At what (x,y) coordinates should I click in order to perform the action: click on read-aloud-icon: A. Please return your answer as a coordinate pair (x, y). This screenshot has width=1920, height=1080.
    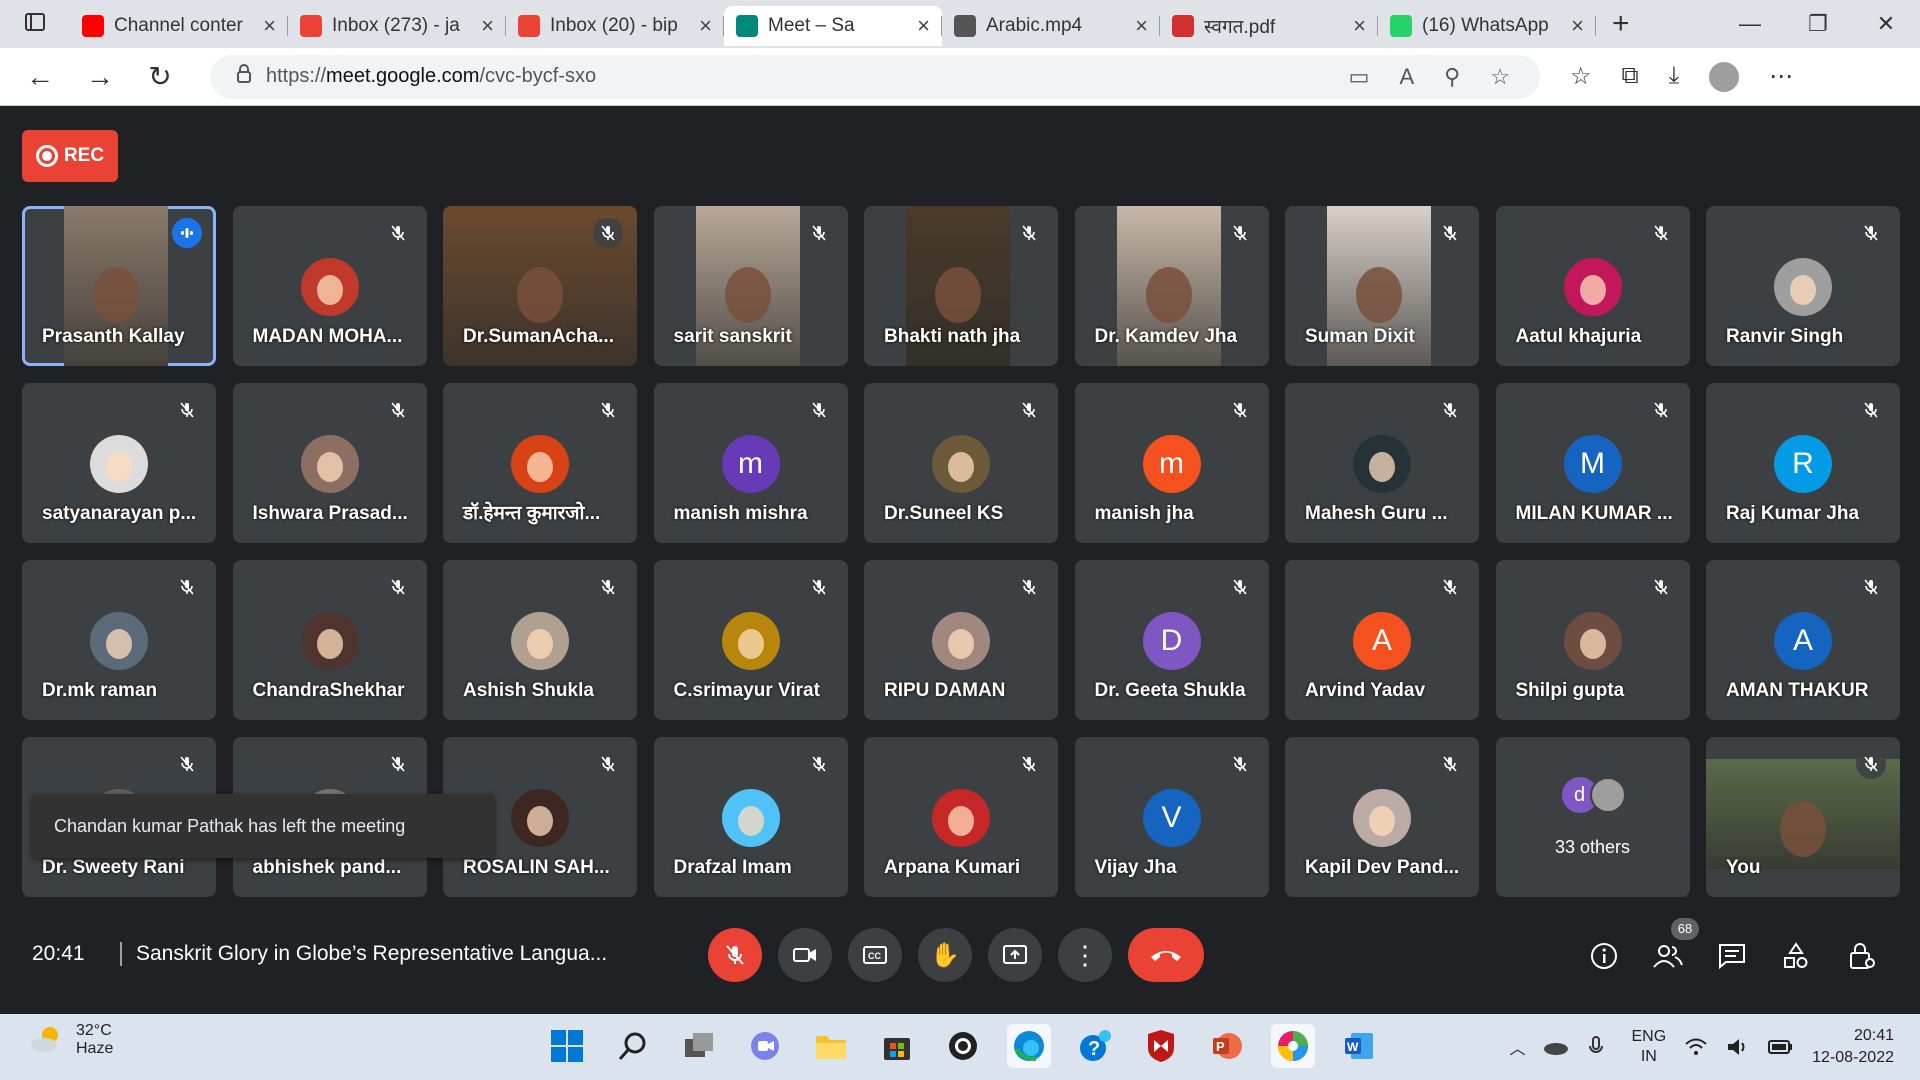
    Looking at the image, I should click on (1406, 77).